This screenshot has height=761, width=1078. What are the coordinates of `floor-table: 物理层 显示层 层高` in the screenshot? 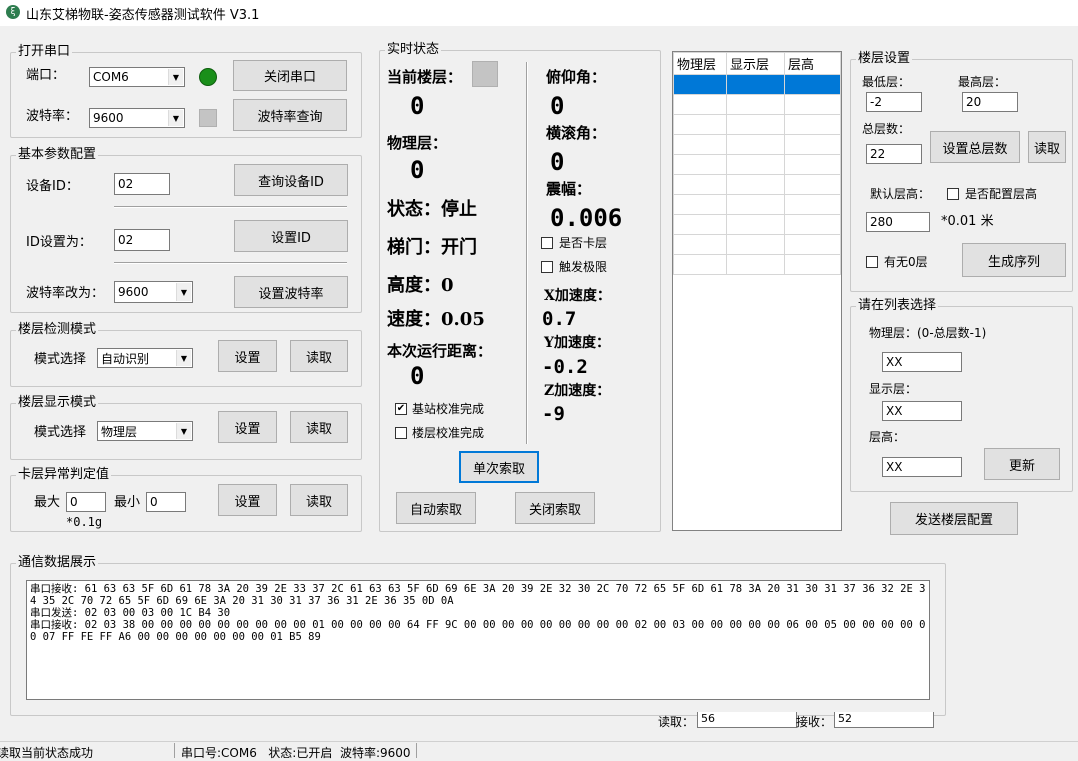 It's located at (757, 163).